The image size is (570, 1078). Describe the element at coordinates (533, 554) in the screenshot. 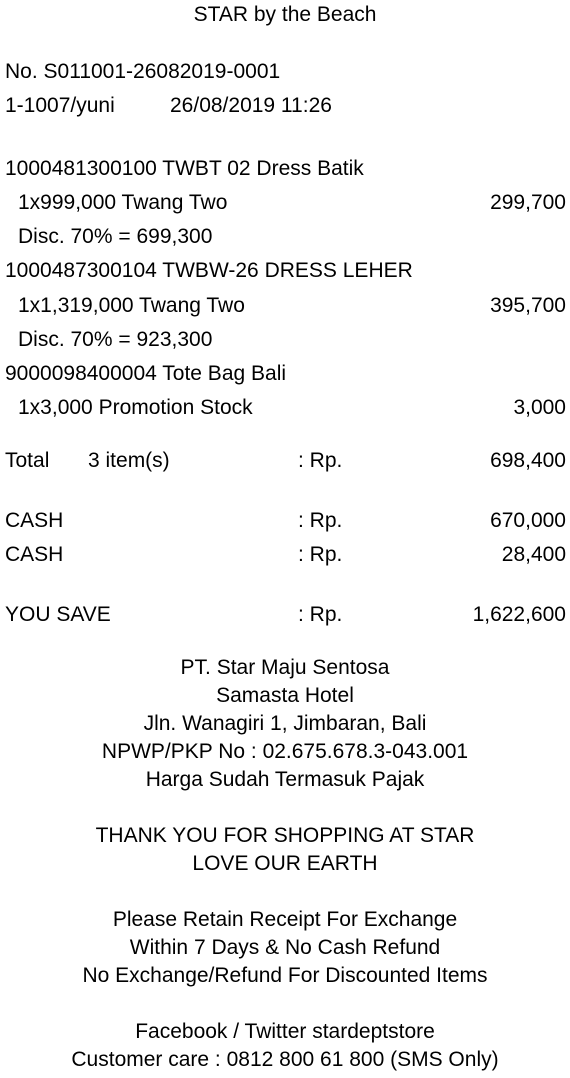

I see `payment-amount: 28,400` at that location.